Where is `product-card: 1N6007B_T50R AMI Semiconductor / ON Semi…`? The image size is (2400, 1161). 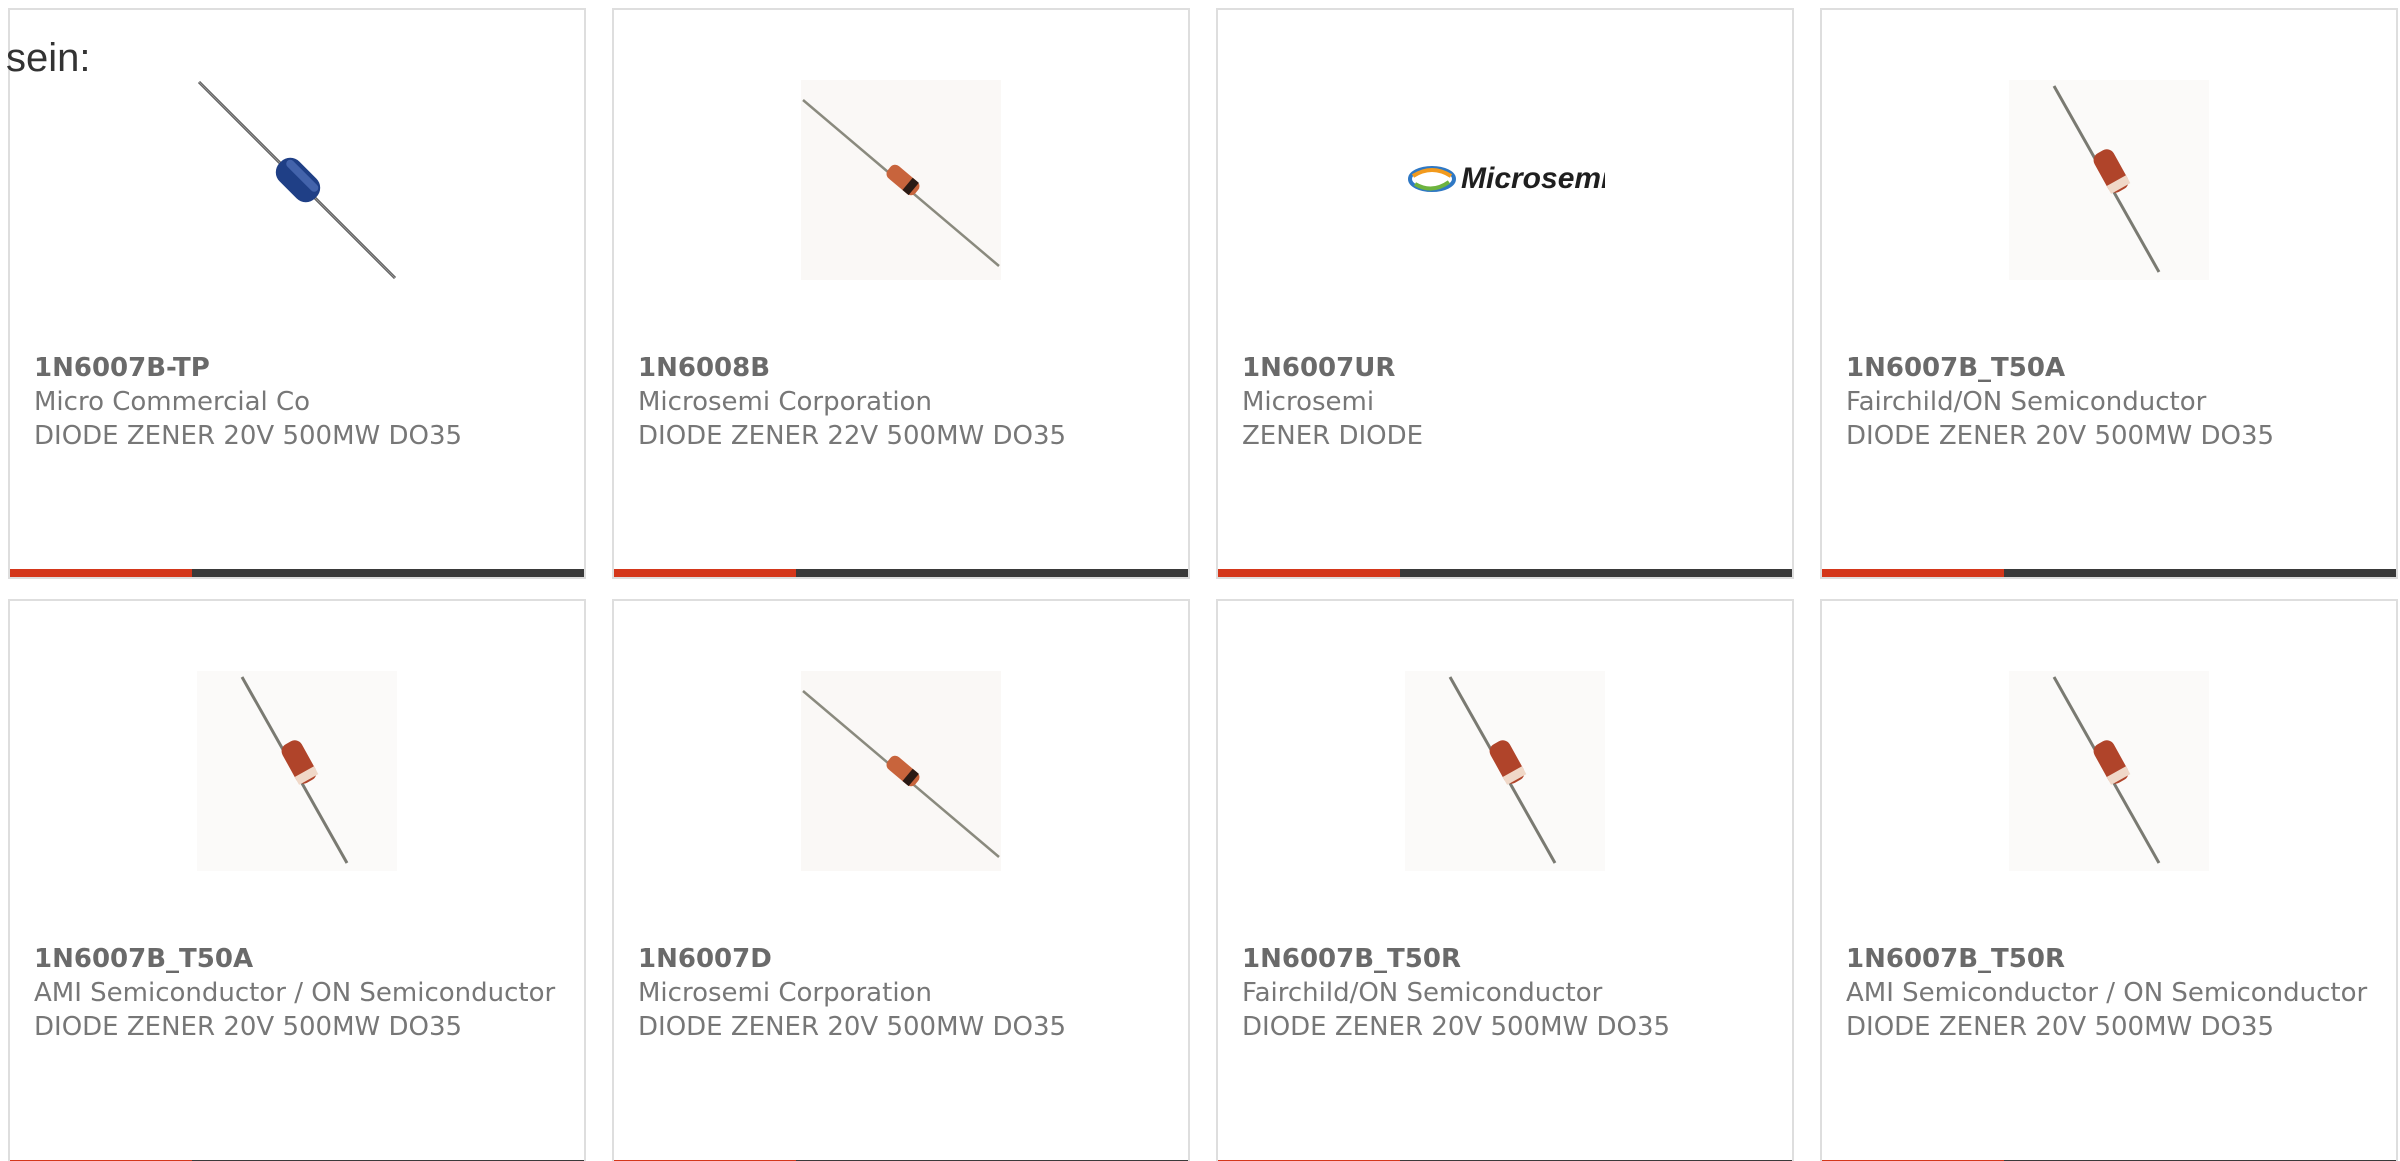
product-card: 1N6007B_T50R AMI Semiconductor / ON Semi… is located at coordinates (2109, 880).